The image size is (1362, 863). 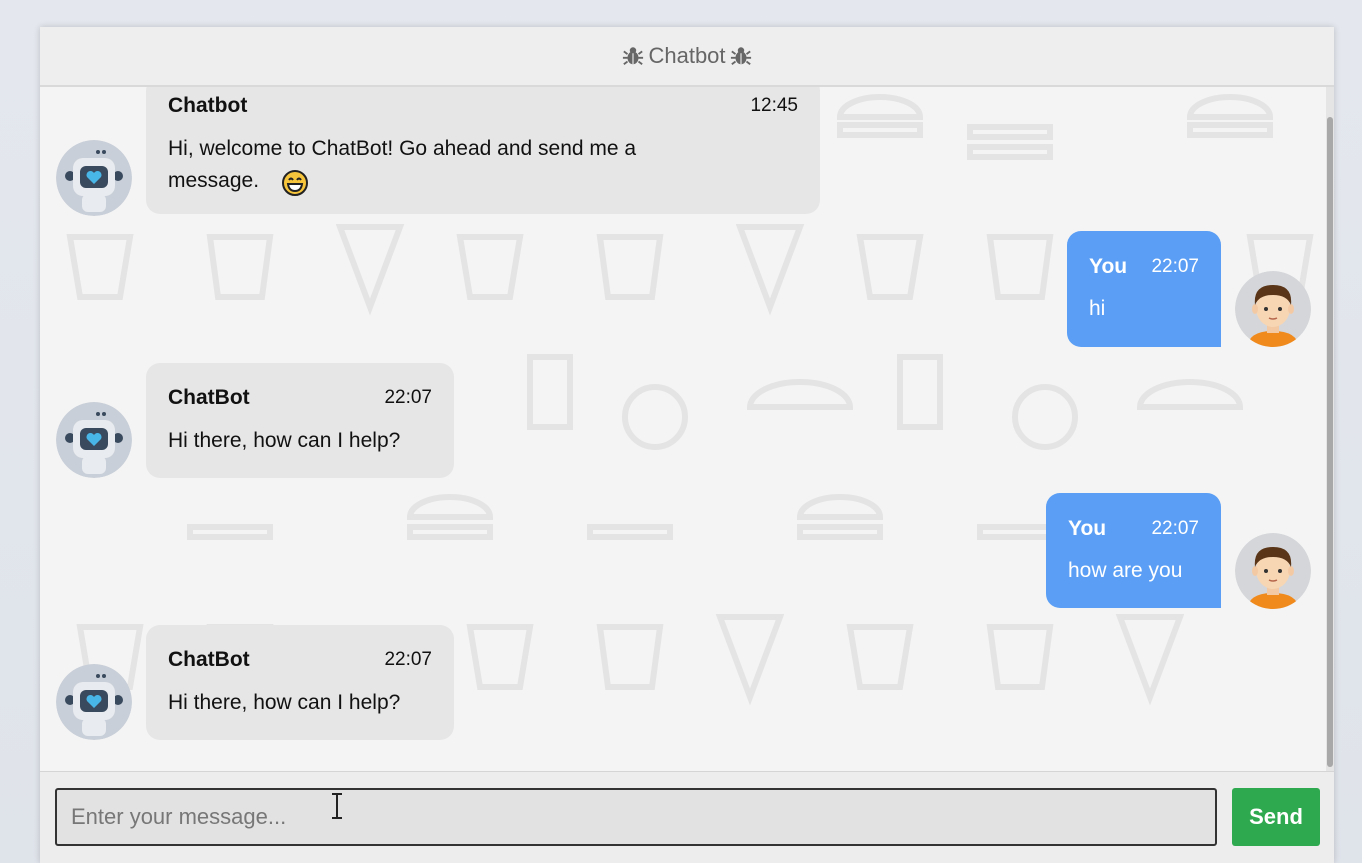 What do you see at coordinates (214, 180) in the screenshot?
I see `message-text: message.` at bounding box center [214, 180].